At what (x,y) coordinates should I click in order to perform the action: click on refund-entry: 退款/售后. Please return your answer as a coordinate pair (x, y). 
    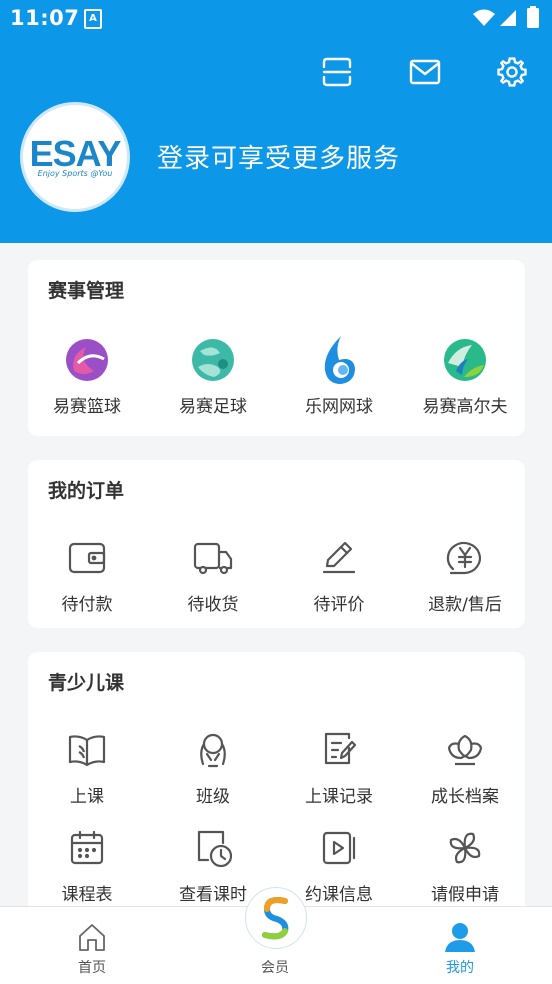
    Looking at the image, I should click on (465, 574).